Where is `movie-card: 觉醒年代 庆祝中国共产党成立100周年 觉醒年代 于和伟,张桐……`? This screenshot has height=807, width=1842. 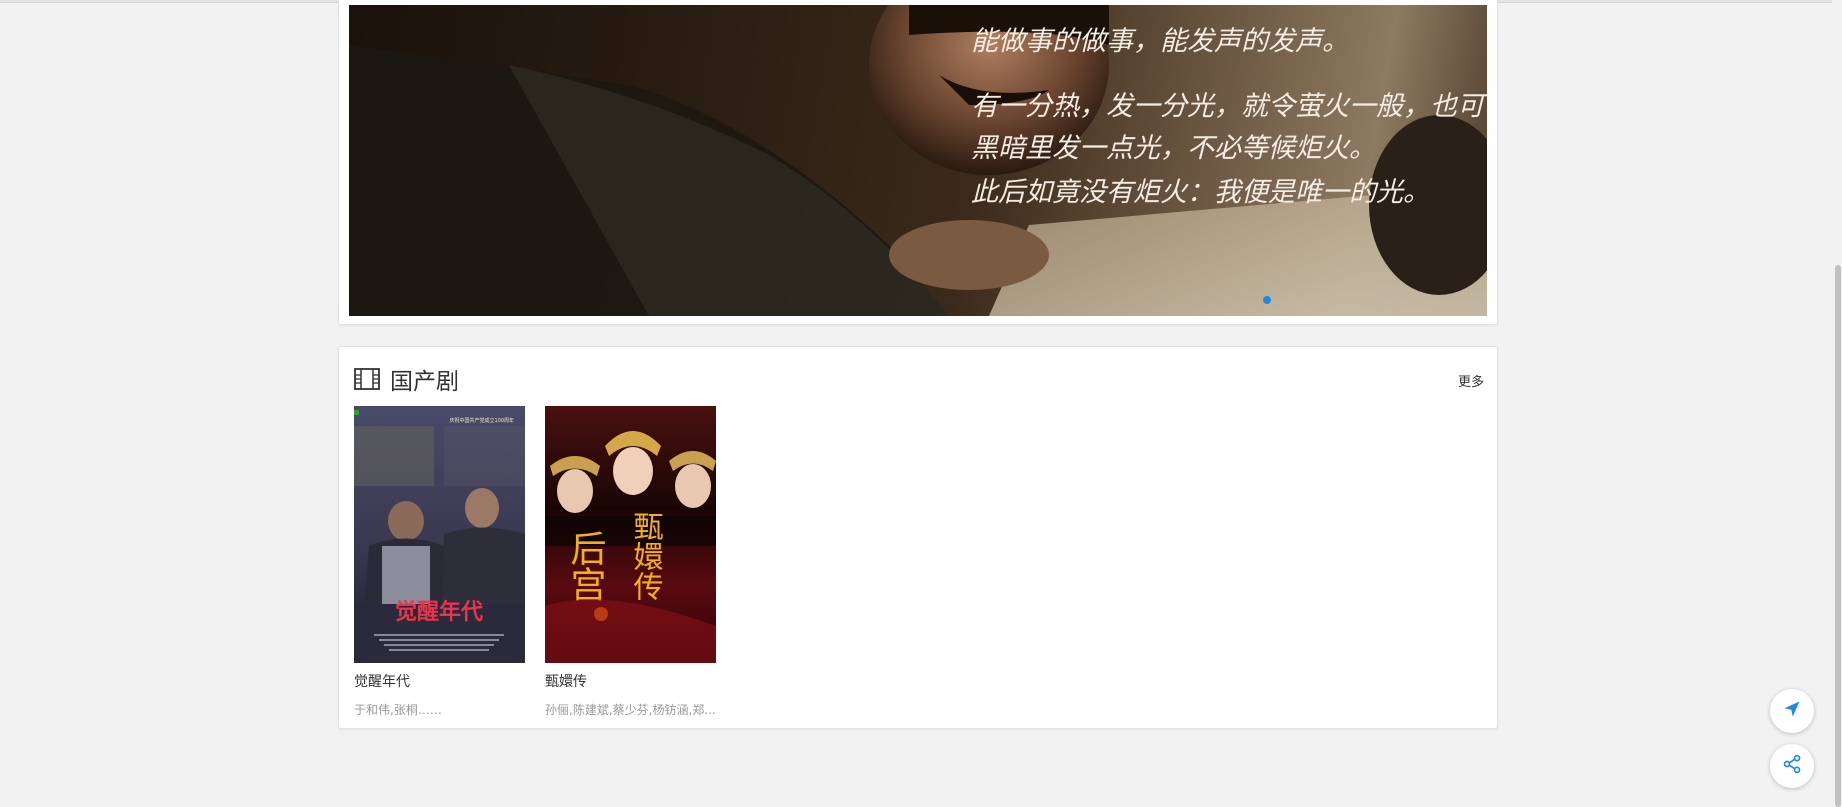 movie-card: 觉醒年代 庆祝中国共产党成立100周年 觉醒年代 于和伟,张桐…… is located at coordinates (439, 562).